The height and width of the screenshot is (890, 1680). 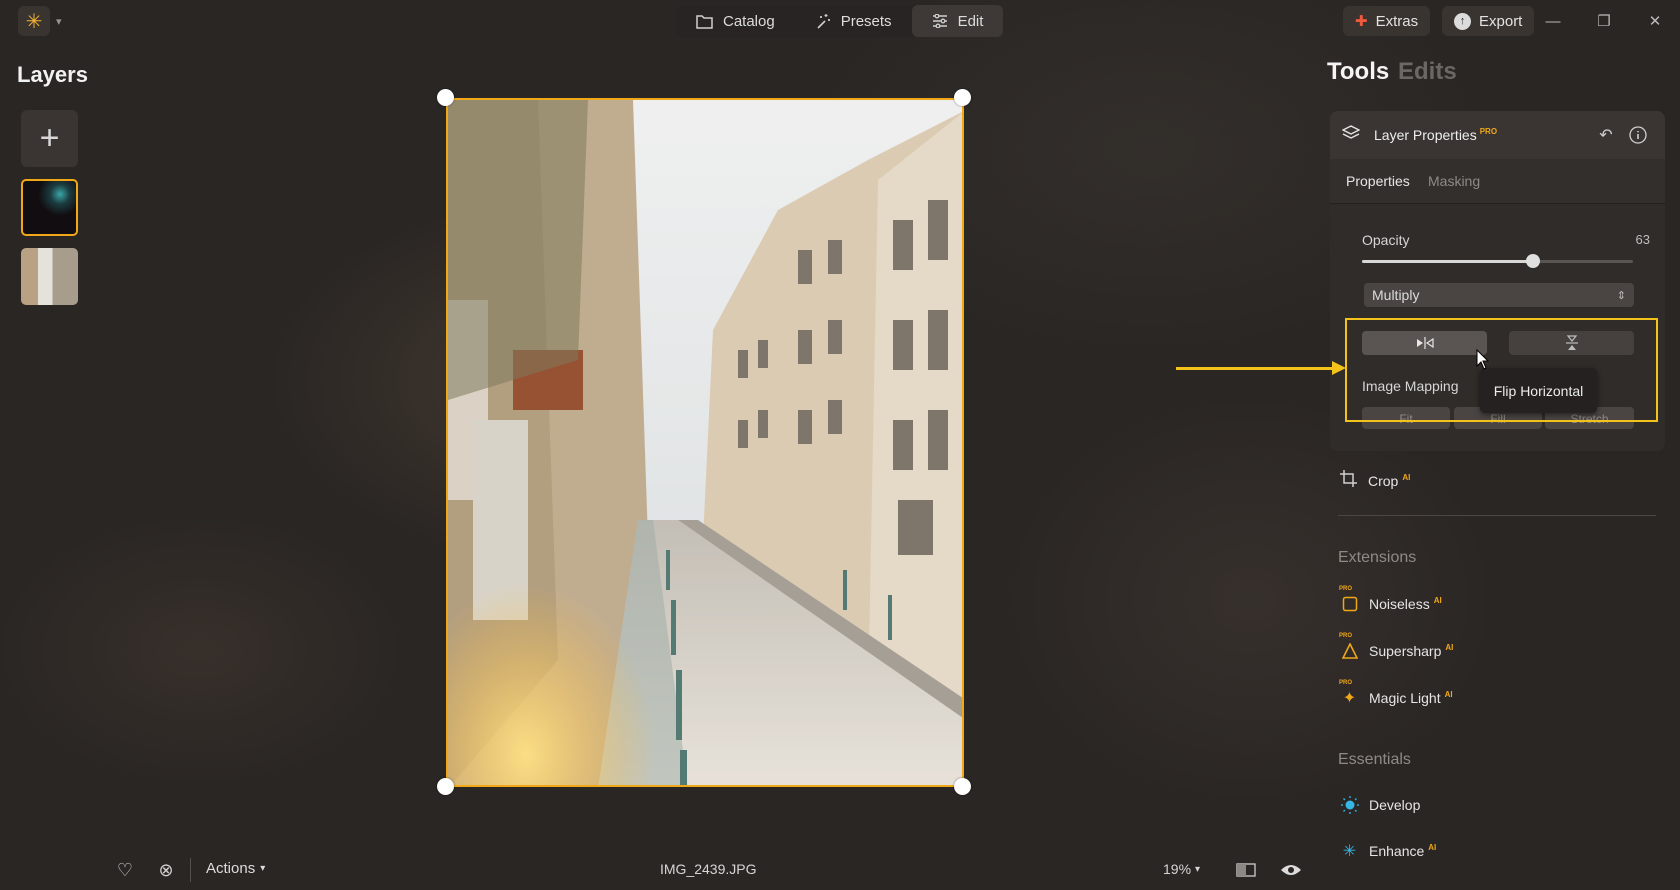 I want to click on tool-develop: Develop, so click(x=1380, y=804).